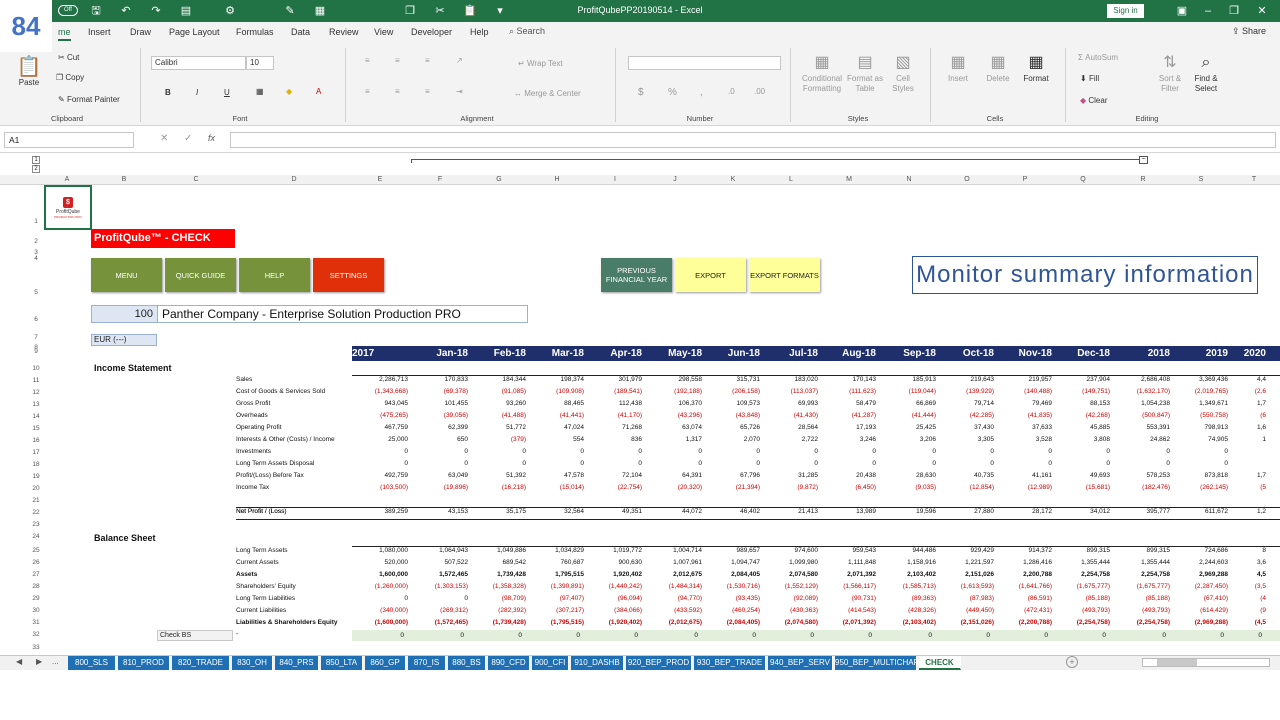  Describe the element at coordinates (124, 179) in the screenshot. I see `column-header: B` at that location.